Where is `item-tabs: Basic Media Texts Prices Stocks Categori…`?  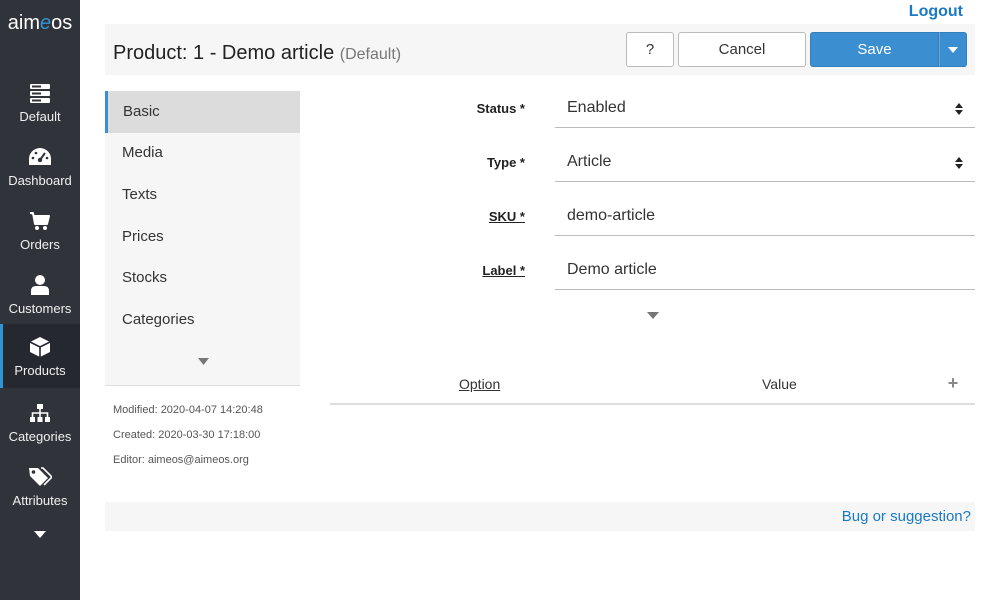
item-tabs: Basic Media Texts Prices Stocks Categori… is located at coordinates (202, 238).